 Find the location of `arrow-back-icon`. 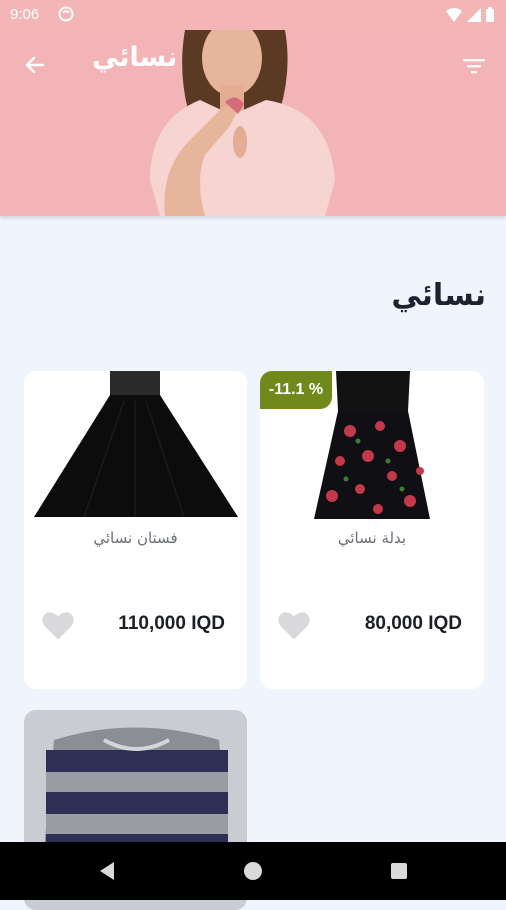

arrow-back-icon is located at coordinates (35, 65).